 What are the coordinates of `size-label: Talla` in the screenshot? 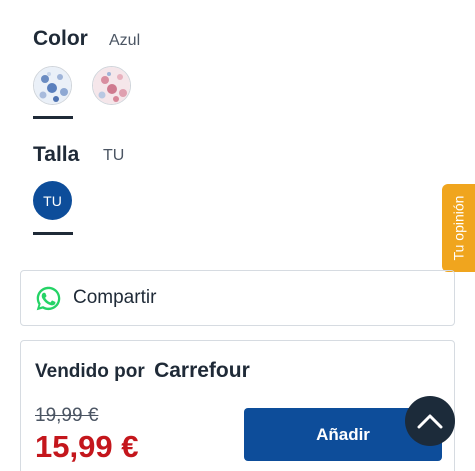 It's located at (56, 154).